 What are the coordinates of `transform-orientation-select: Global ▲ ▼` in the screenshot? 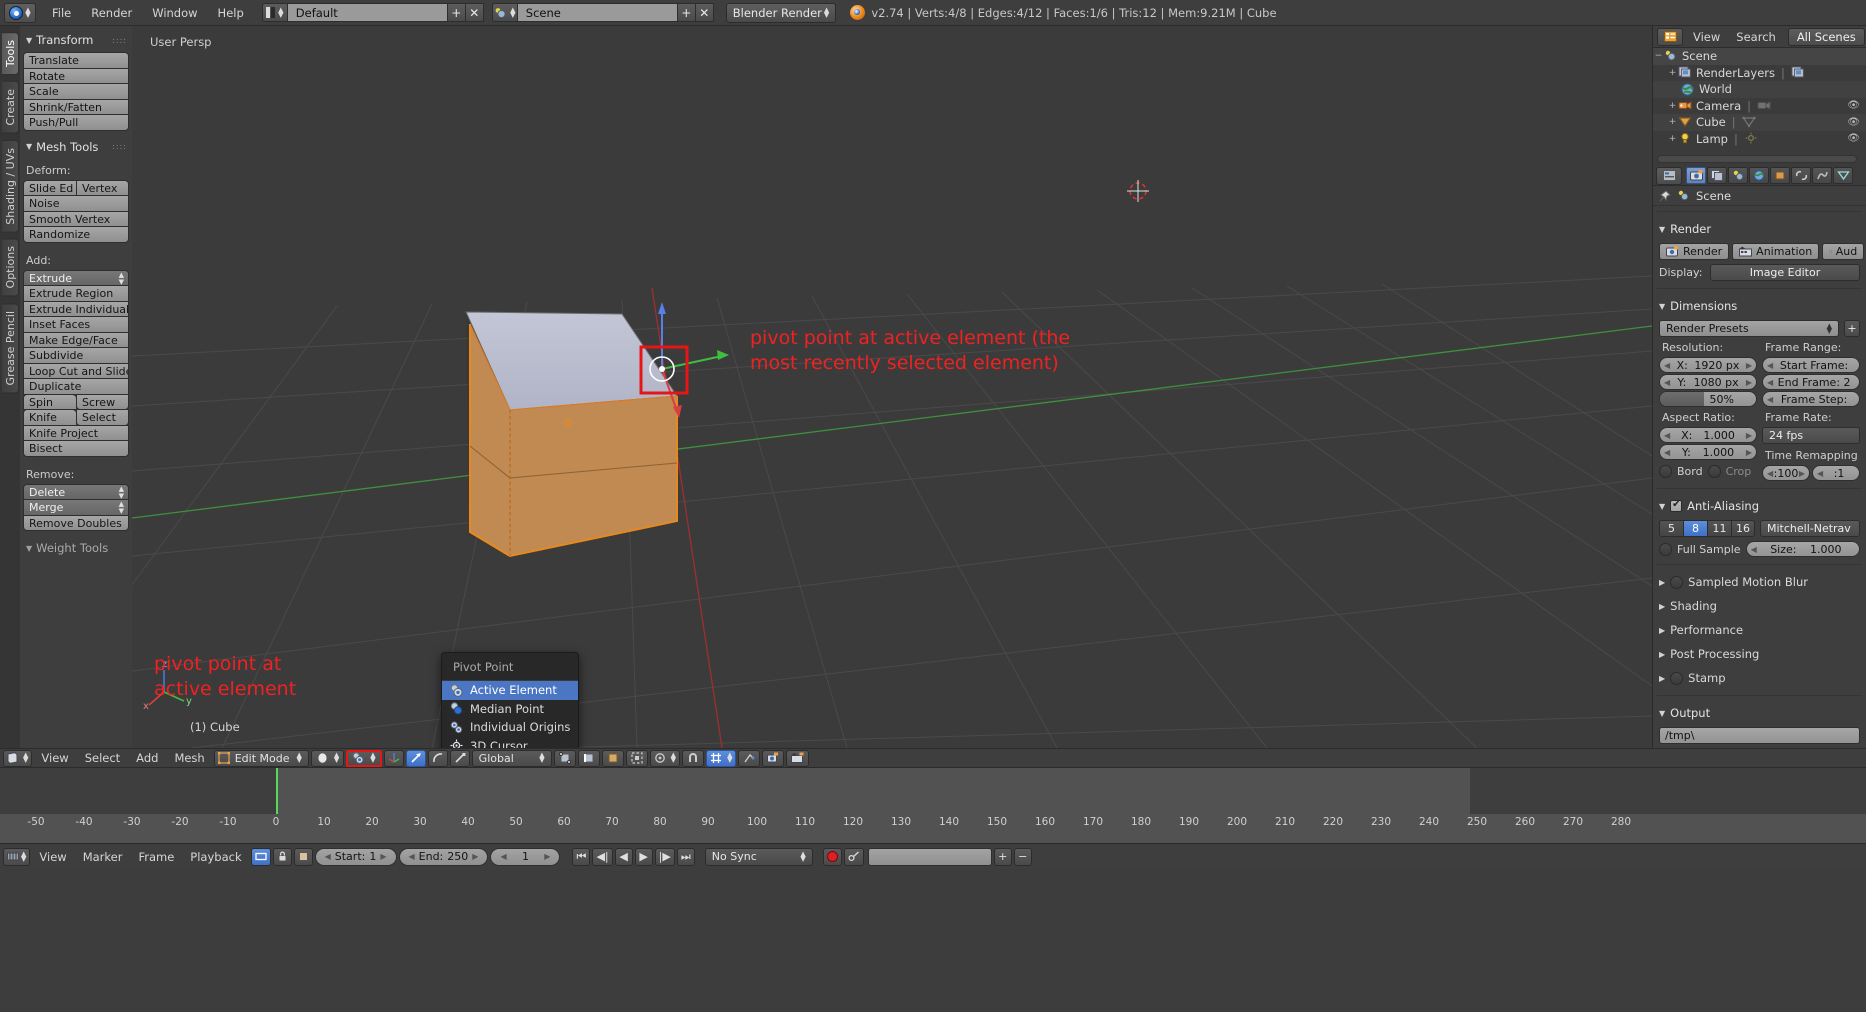 It's located at (511, 758).